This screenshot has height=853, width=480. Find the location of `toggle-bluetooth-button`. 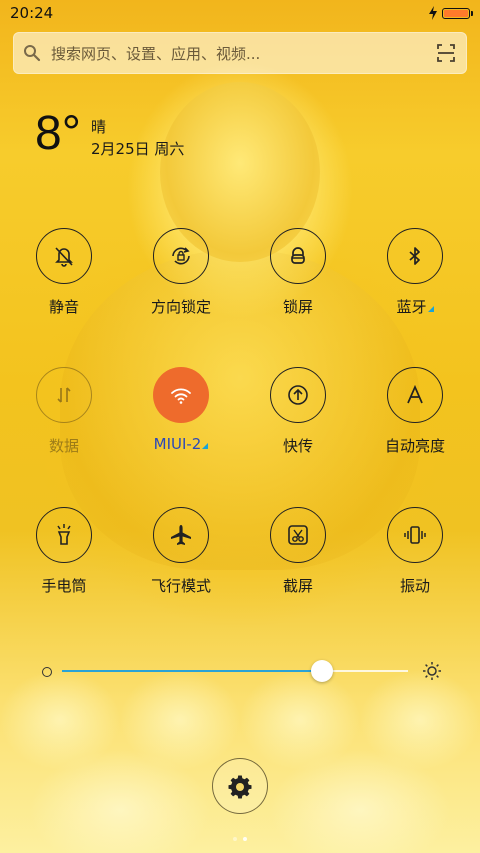

toggle-bluetooth-button is located at coordinates (415, 256).